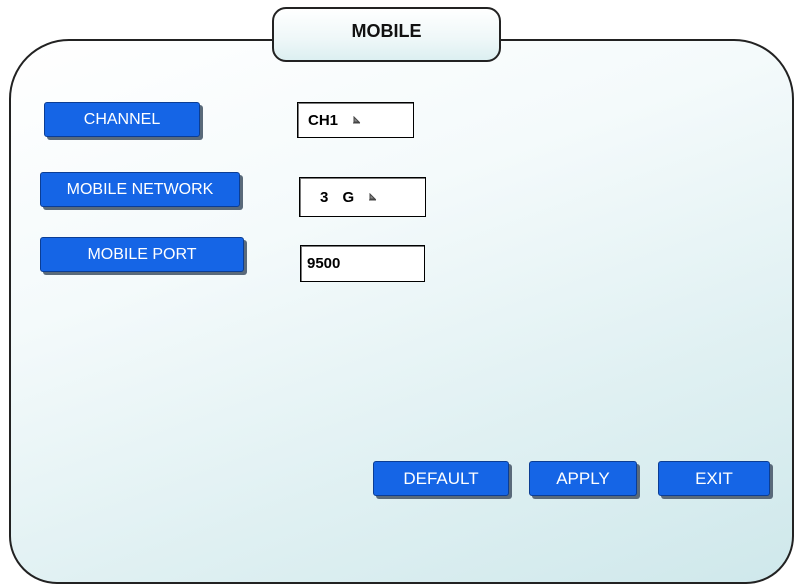  I want to click on apply-button-label: APPLY, so click(583, 478).